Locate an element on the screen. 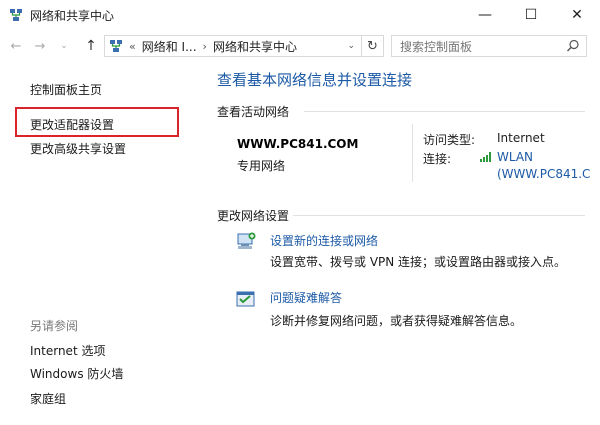 The image size is (600, 425). network-setup-icon is located at coordinates (246, 240).